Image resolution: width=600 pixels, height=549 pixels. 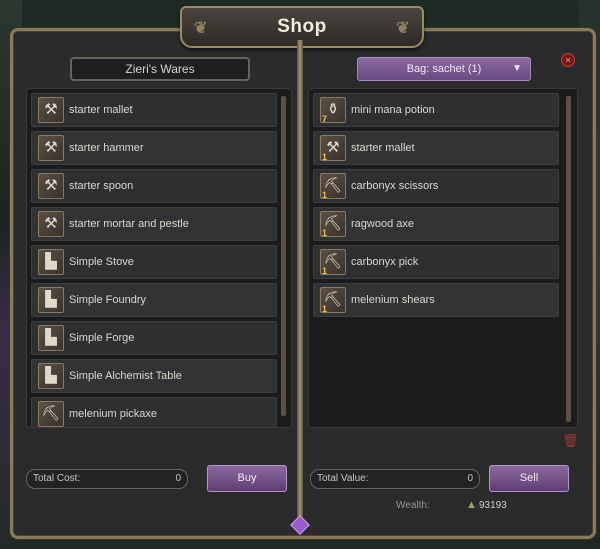 What do you see at coordinates (395, 186) in the screenshot?
I see `item-label: carbonyx scissors` at bounding box center [395, 186].